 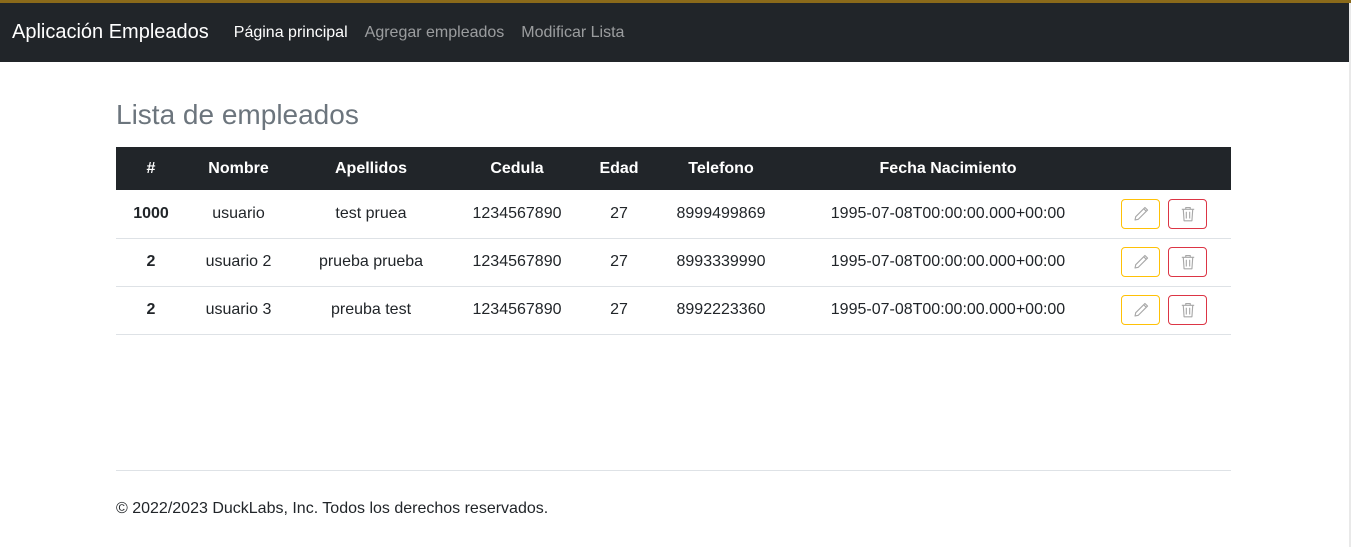 What do you see at coordinates (238, 168) in the screenshot?
I see `column-header-nombre: Nombre` at bounding box center [238, 168].